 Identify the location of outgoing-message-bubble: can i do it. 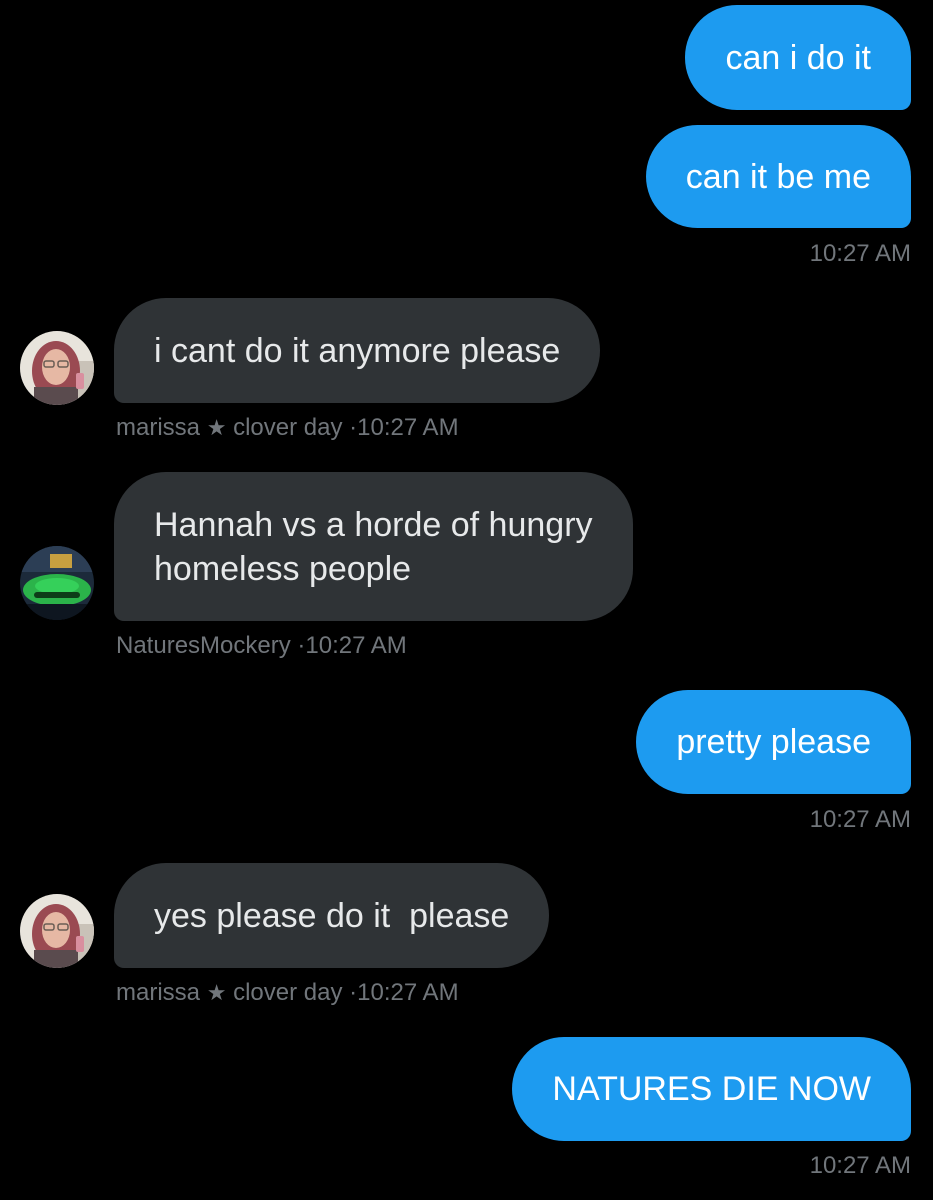
(798, 57).